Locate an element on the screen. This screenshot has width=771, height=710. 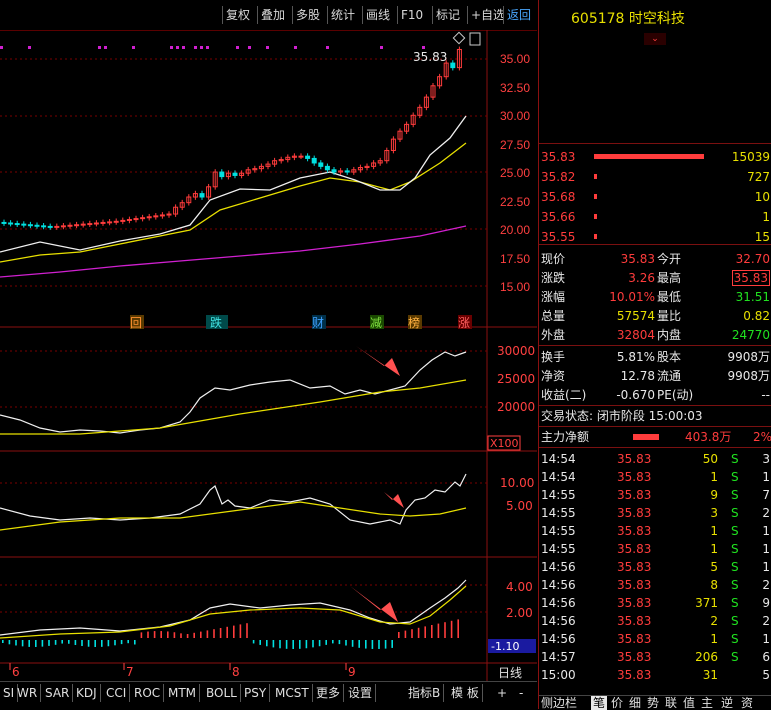
order-book-row: 35.83 15039 is located at coordinates (655, 157).